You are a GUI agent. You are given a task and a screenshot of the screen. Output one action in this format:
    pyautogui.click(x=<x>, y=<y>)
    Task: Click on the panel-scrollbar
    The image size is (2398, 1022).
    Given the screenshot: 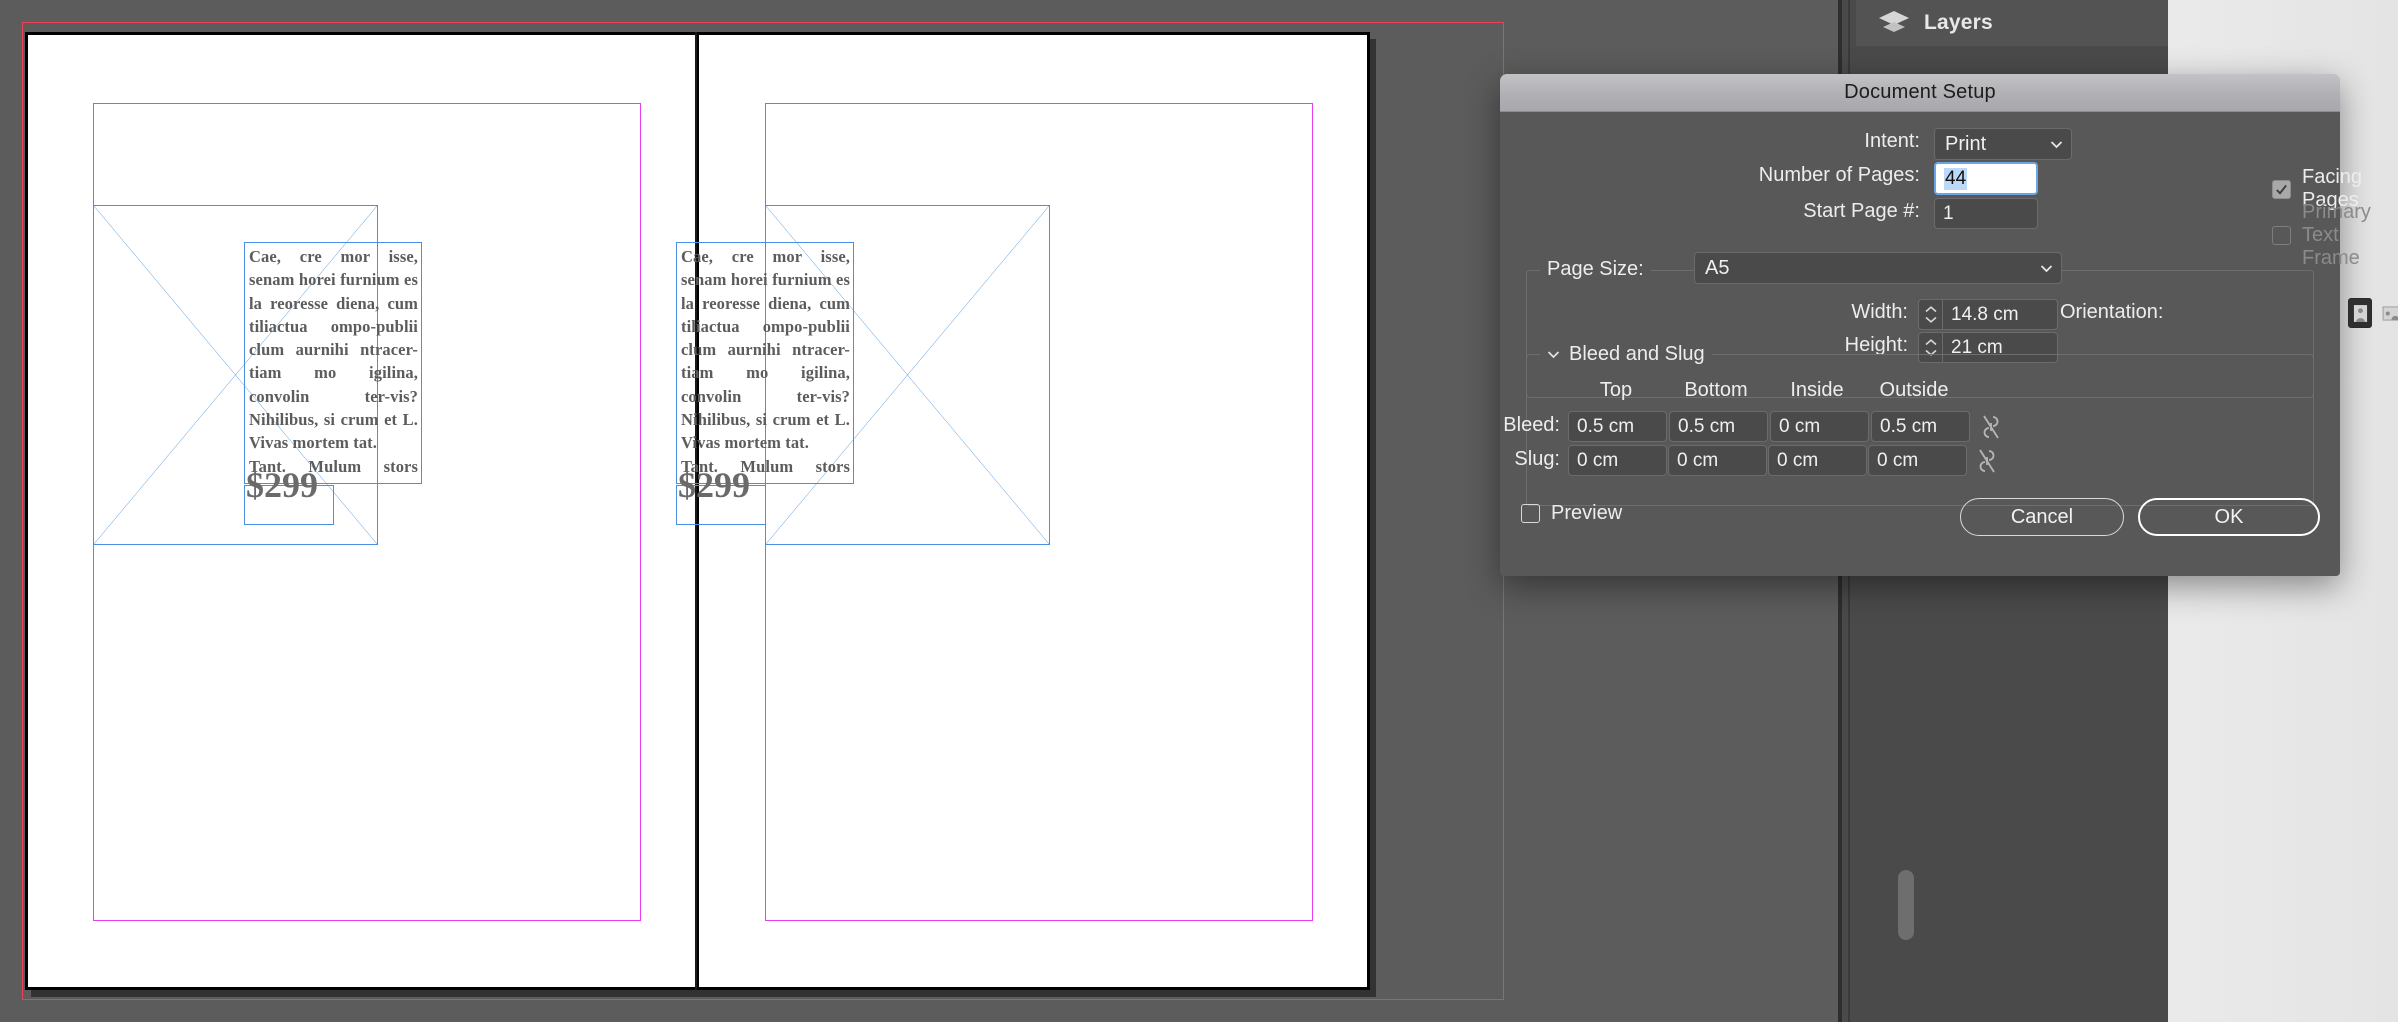 What is the action you would take?
    pyautogui.click(x=1906, y=905)
    